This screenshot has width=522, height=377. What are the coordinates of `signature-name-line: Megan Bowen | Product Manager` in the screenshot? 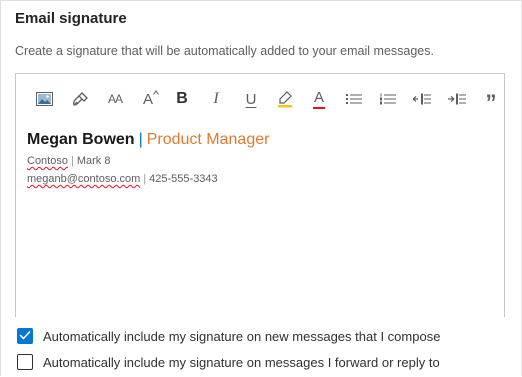 It's located at (148, 140).